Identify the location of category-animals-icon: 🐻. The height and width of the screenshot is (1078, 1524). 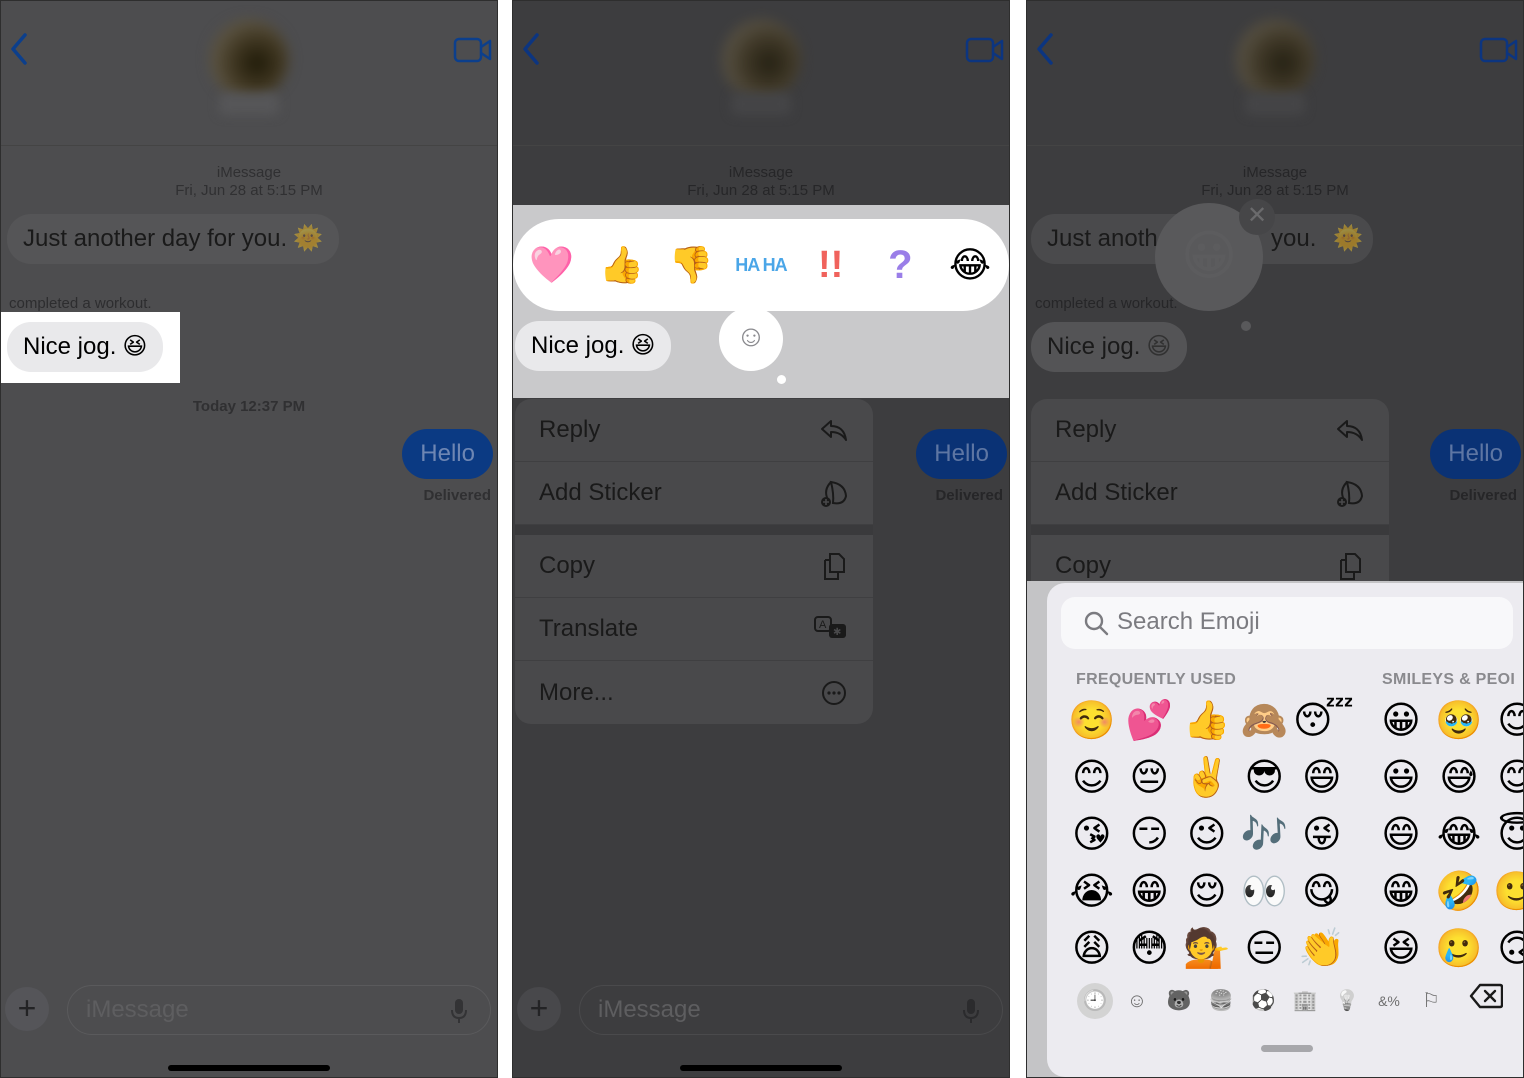
(1179, 1001).